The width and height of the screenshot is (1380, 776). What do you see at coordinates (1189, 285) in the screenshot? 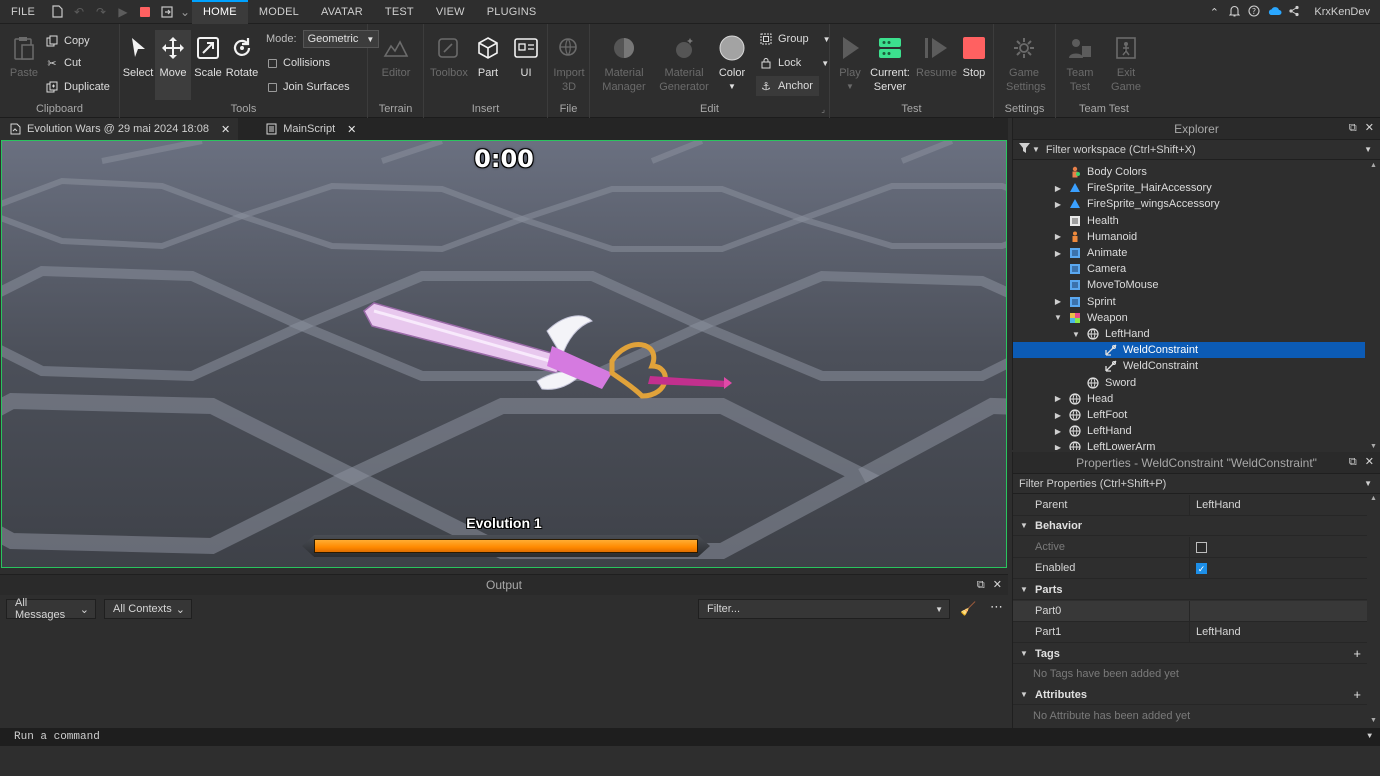
I see `explorer-item-movetomouse: MoveToMouse` at bounding box center [1189, 285].